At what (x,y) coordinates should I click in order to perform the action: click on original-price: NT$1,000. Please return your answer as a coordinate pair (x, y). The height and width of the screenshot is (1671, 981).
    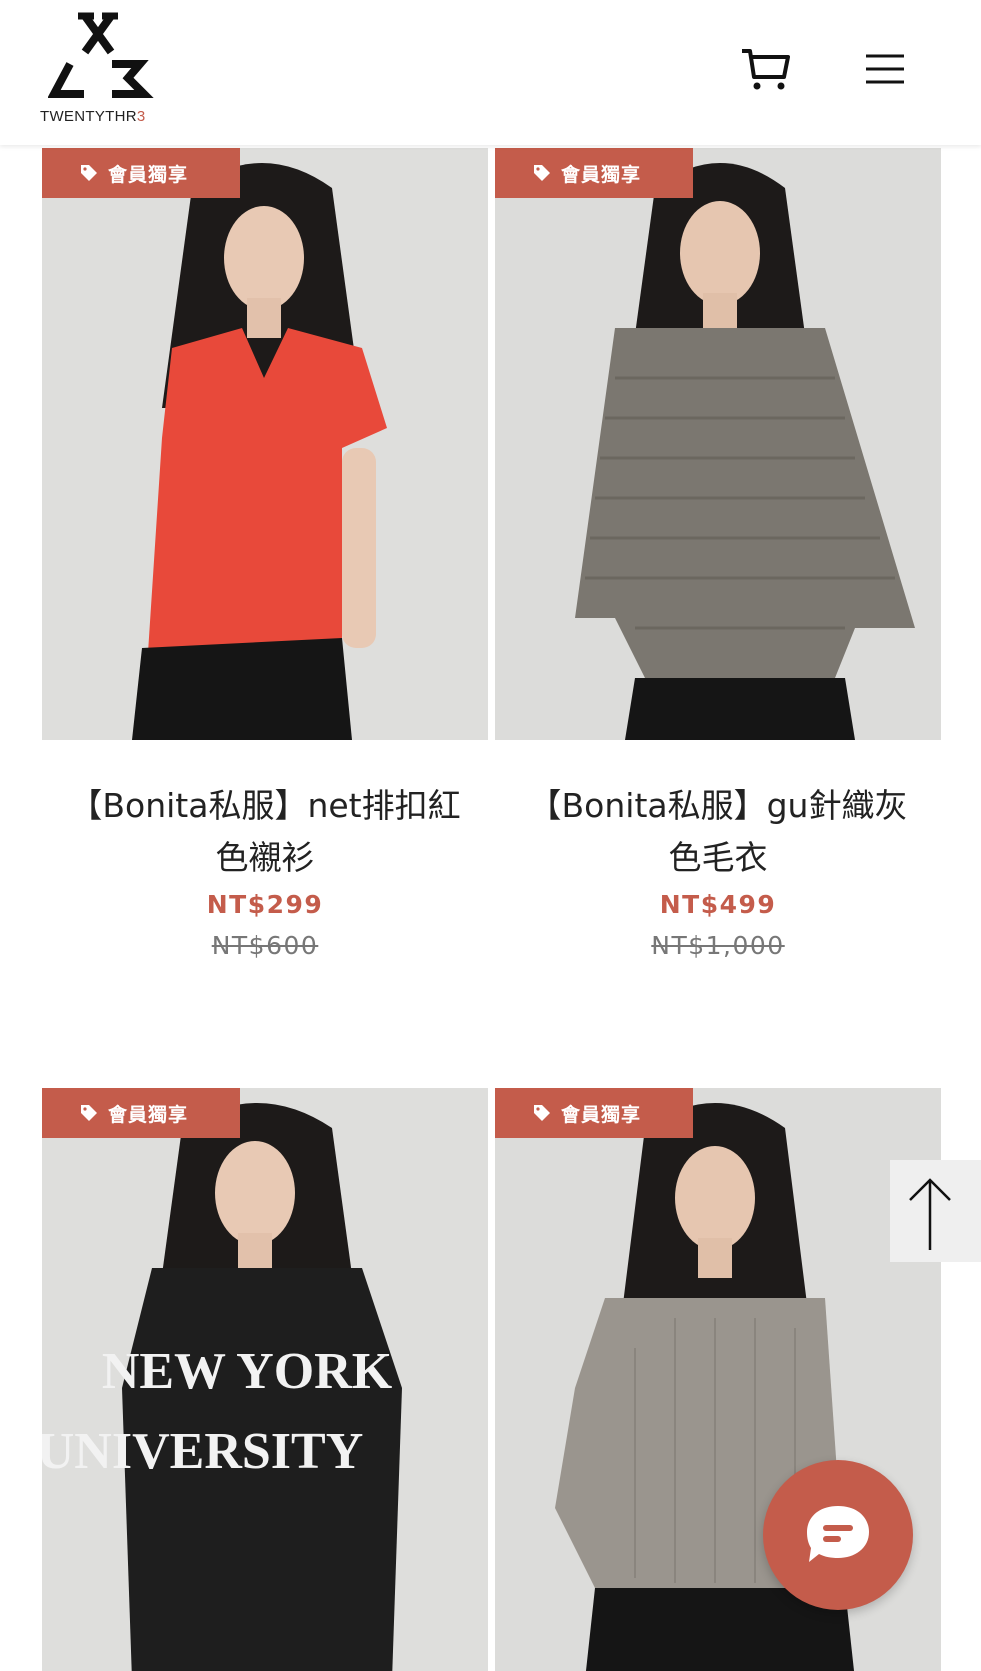
    Looking at the image, I should click on (718, 945).